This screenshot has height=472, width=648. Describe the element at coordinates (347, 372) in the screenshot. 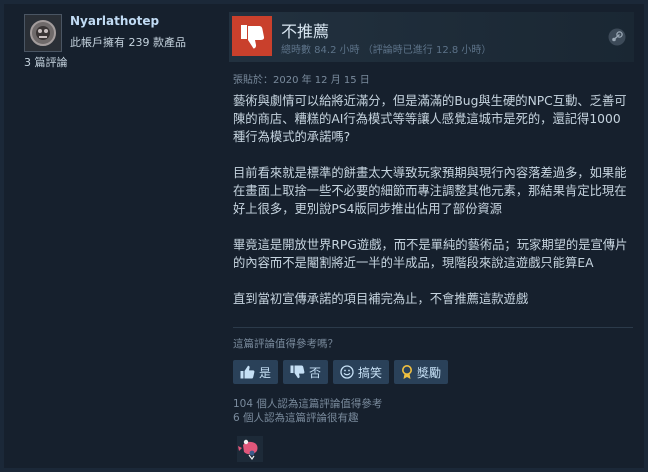

I see `smiley-icon` at that location.